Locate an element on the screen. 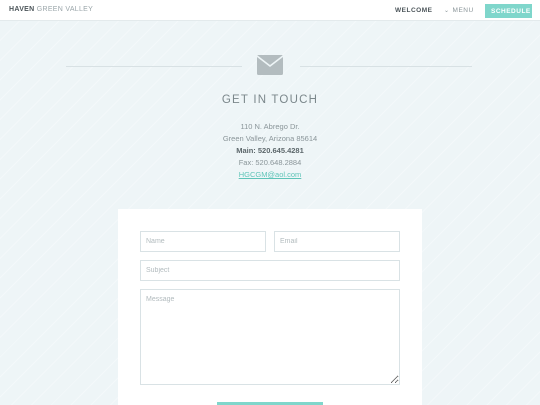  nav-menu-toggle: ⌄ MENU is located at coordinates (459, 10).